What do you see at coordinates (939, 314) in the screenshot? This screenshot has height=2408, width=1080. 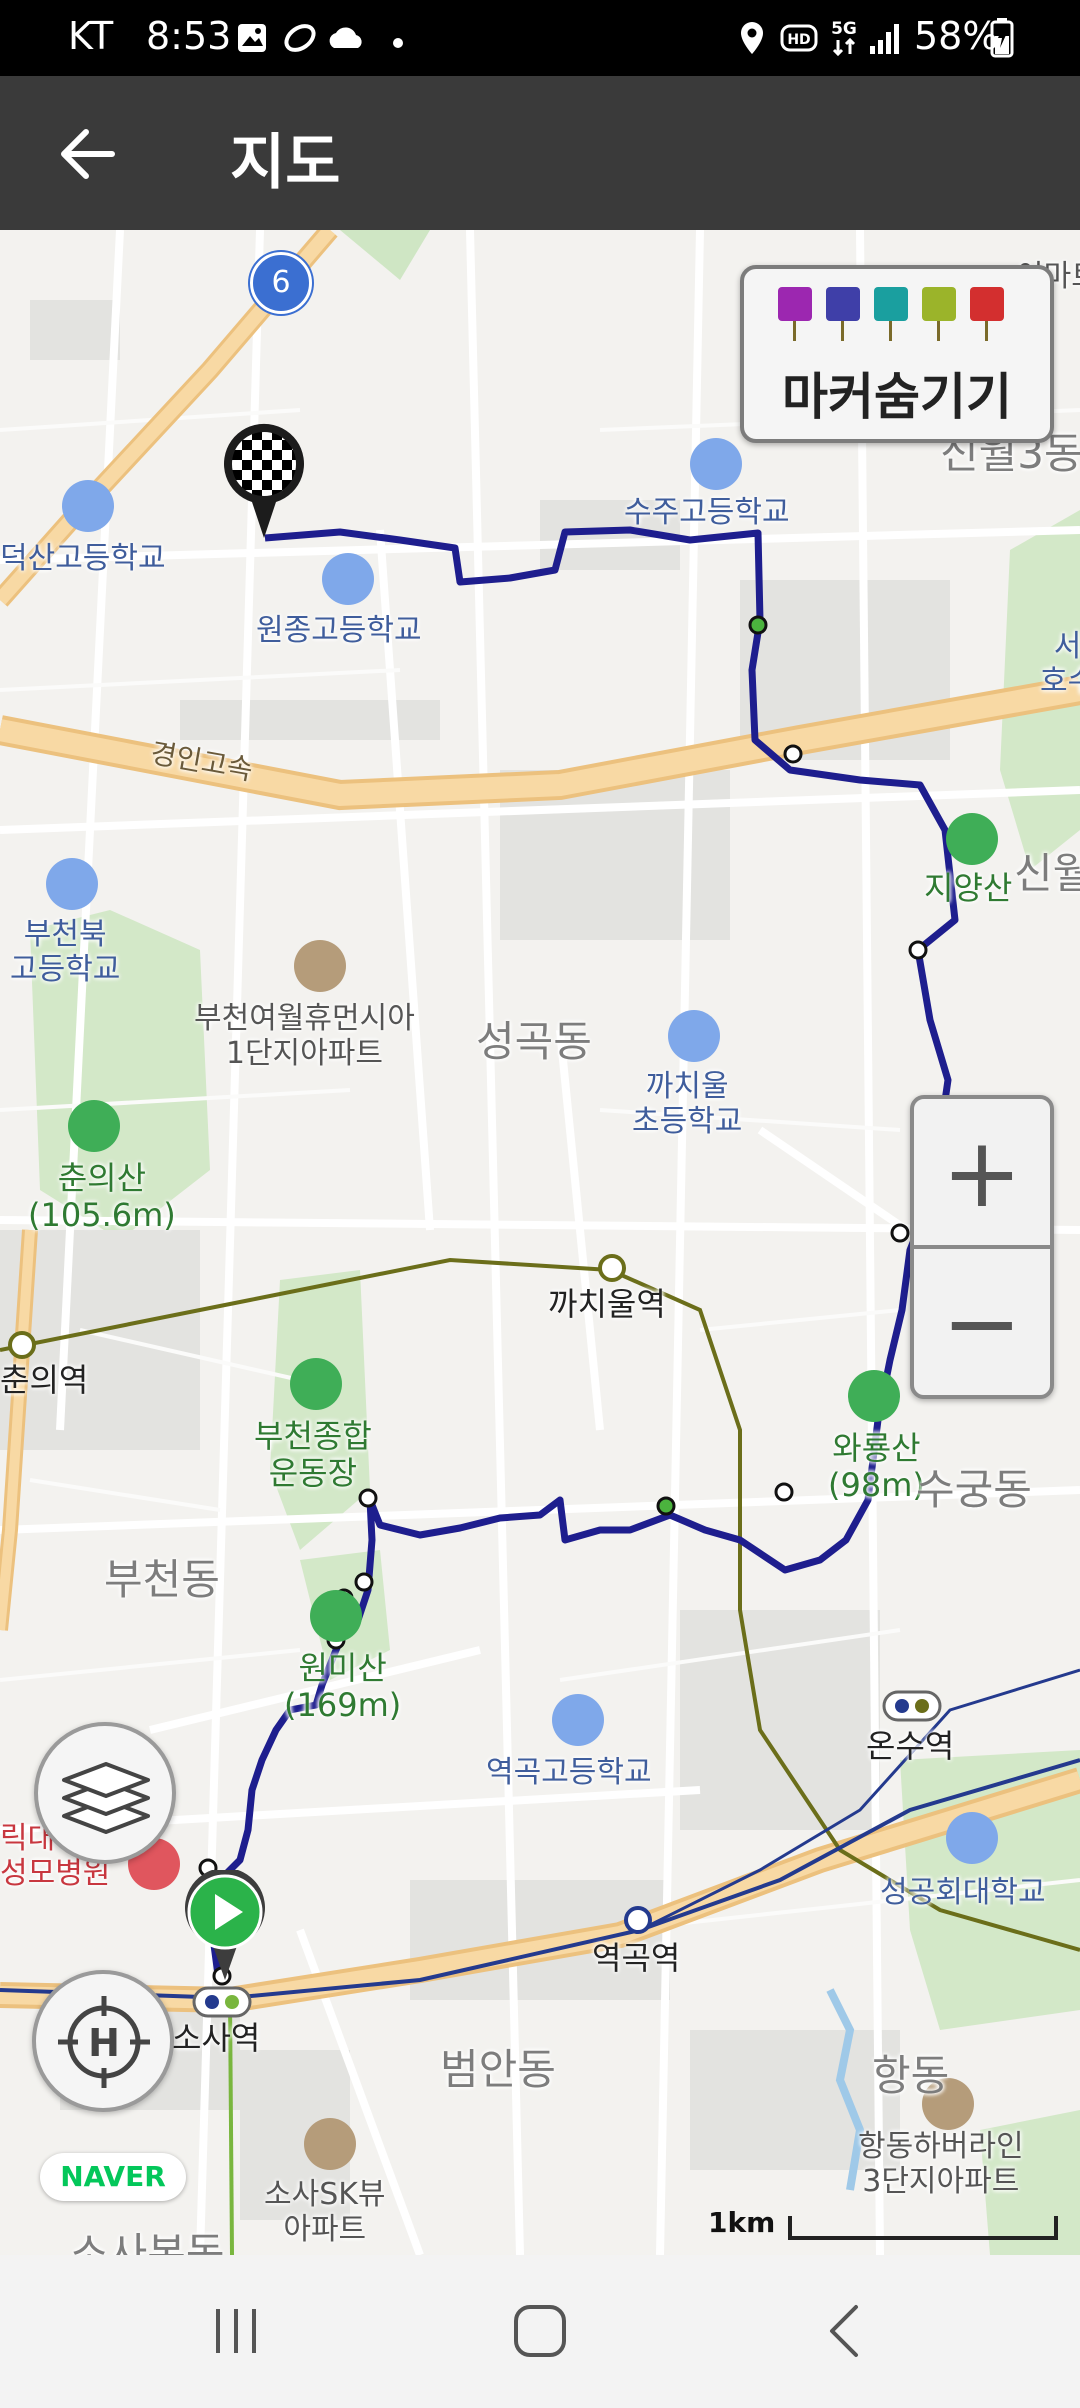 I see `memo-pin-icon` at bounding box center [939, 314].